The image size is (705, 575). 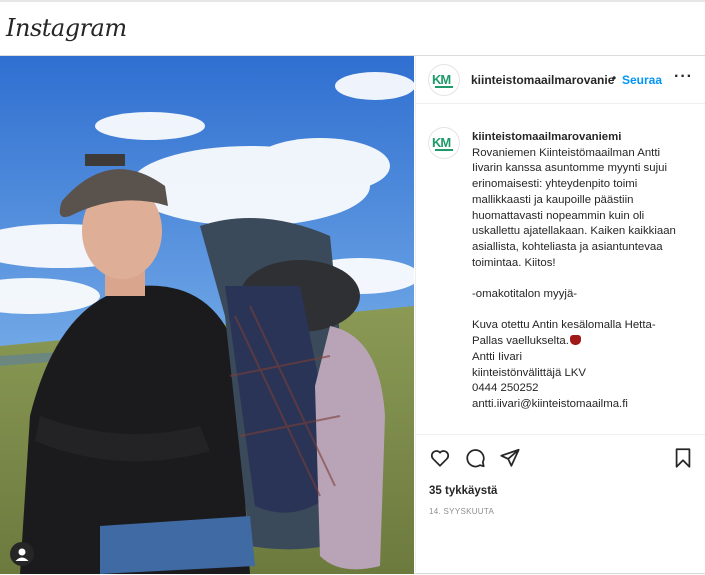 I want to click on instagram-logo: Instagram, so click(x=66, y=28).